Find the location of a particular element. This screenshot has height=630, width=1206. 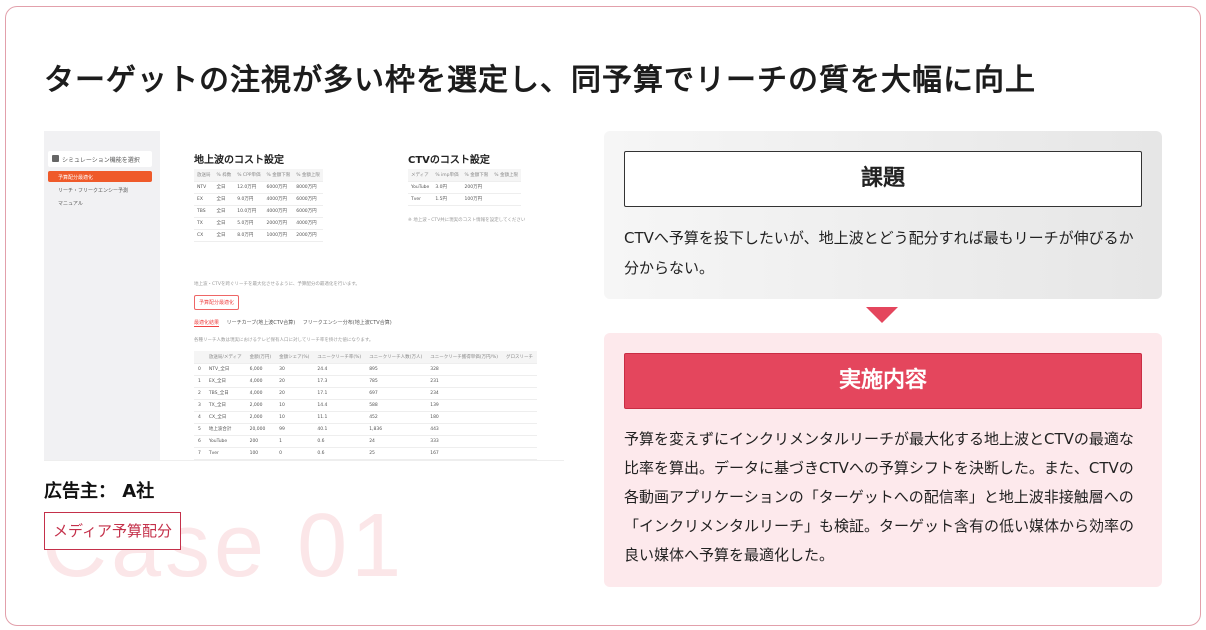

table-row: 3 TX_全日 2,000 10 14.4 588 139 is located at coordinates (366, 405).